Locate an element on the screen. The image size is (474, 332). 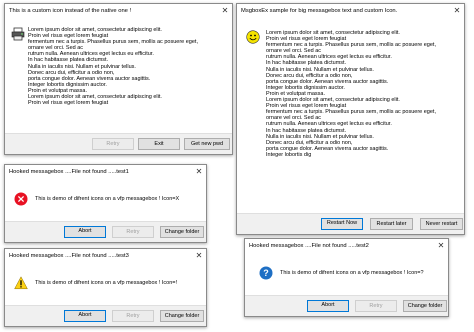
restart-now-button: Restart Now is located at coordinates (342, 224).